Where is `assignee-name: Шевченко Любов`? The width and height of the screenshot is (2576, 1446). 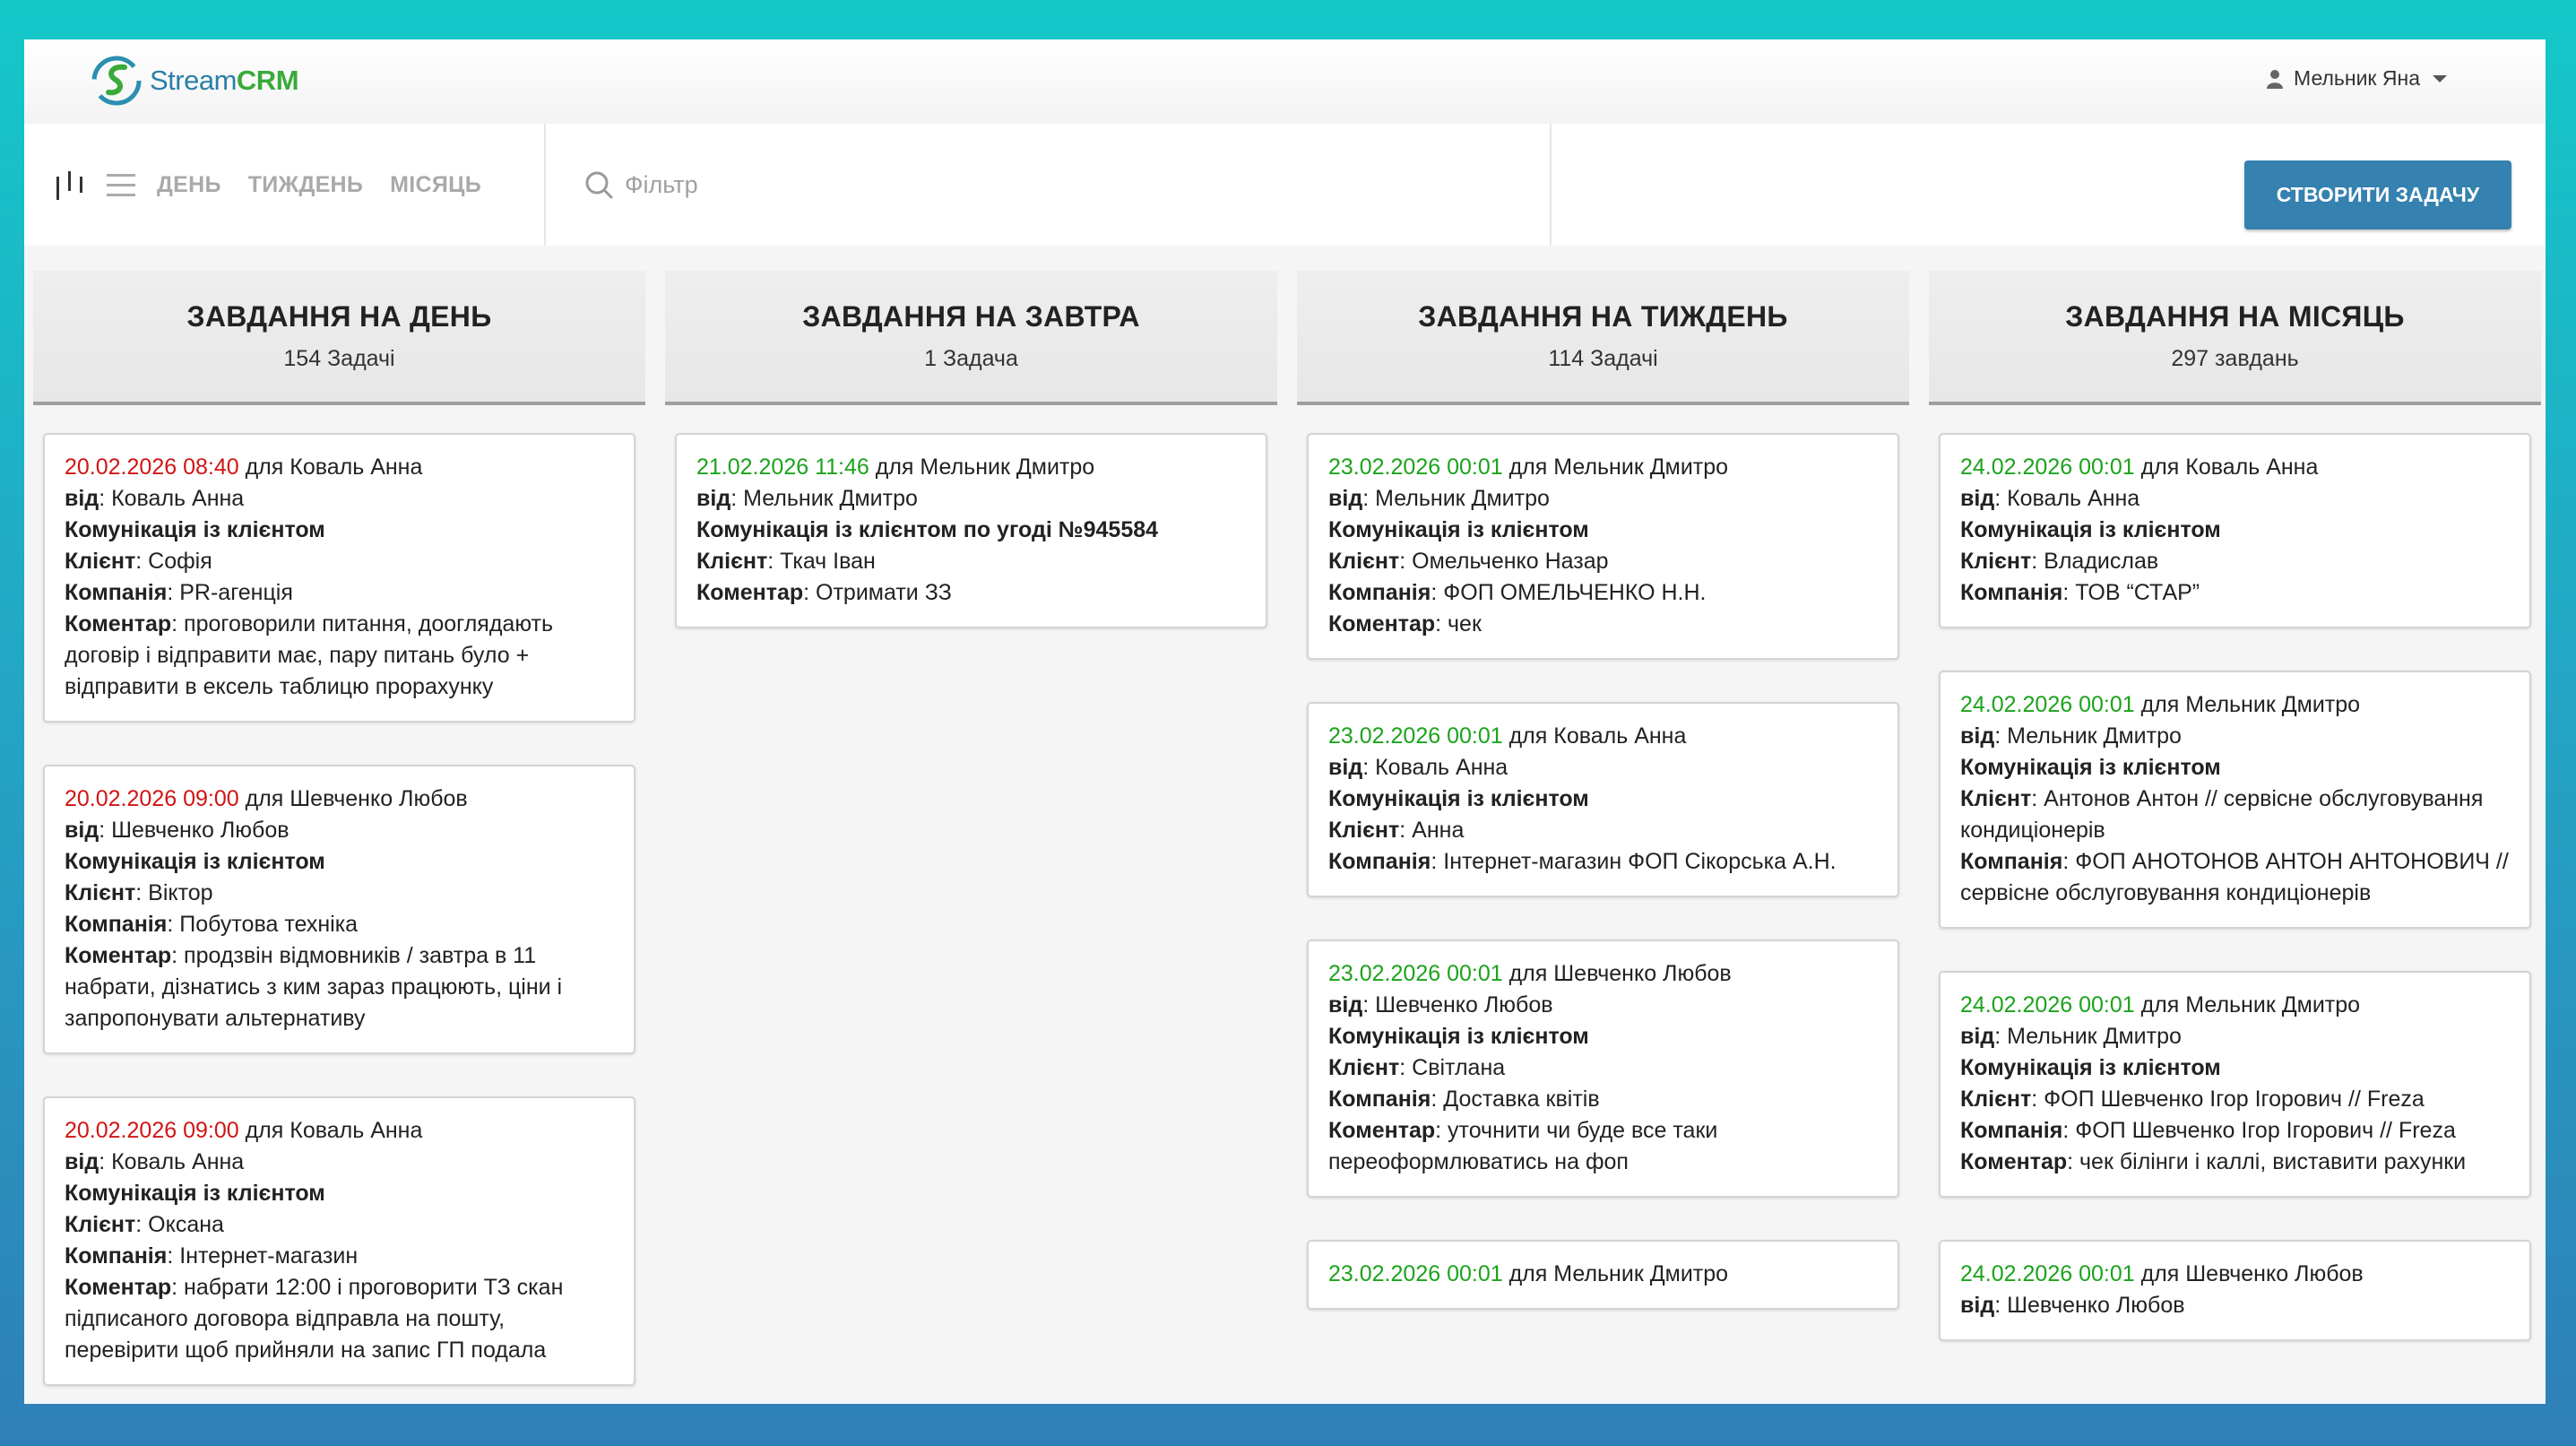
assignee-name: Шевченко Любов is located at coordinates (379, 799).